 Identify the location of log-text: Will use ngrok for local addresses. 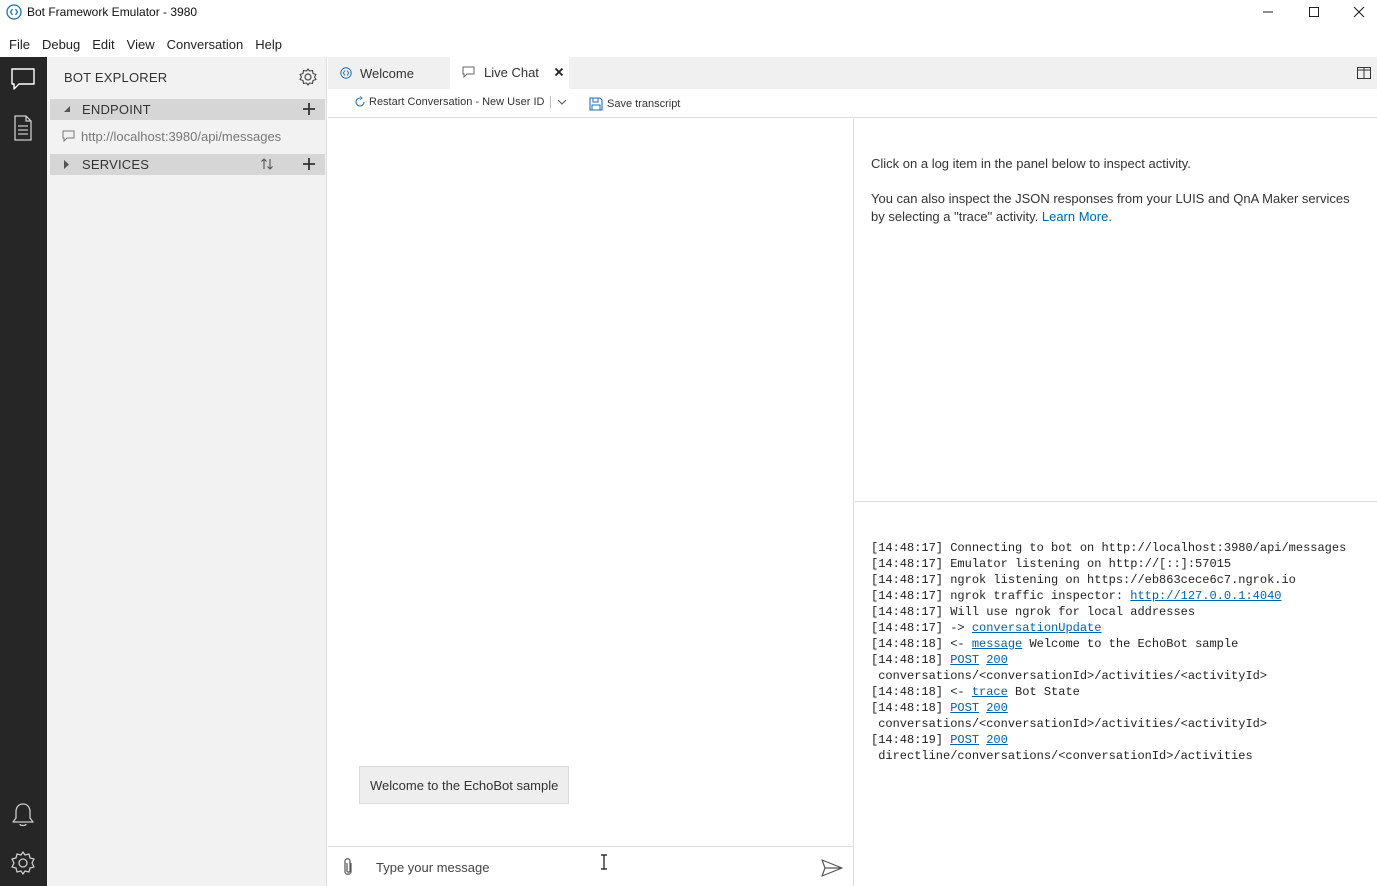
(1069, 612).